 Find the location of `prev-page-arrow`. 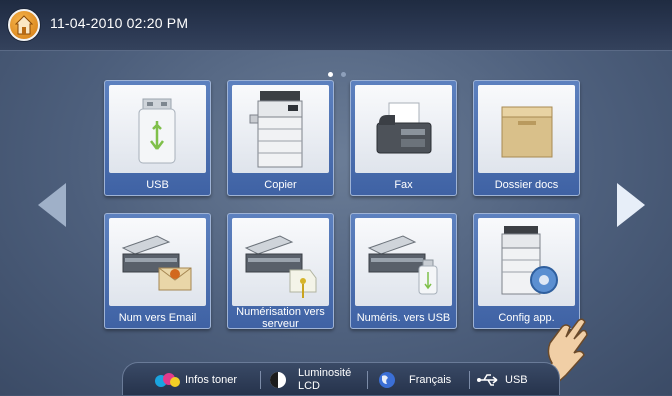

prev-page-arrow is located at coordinates (52, 205).